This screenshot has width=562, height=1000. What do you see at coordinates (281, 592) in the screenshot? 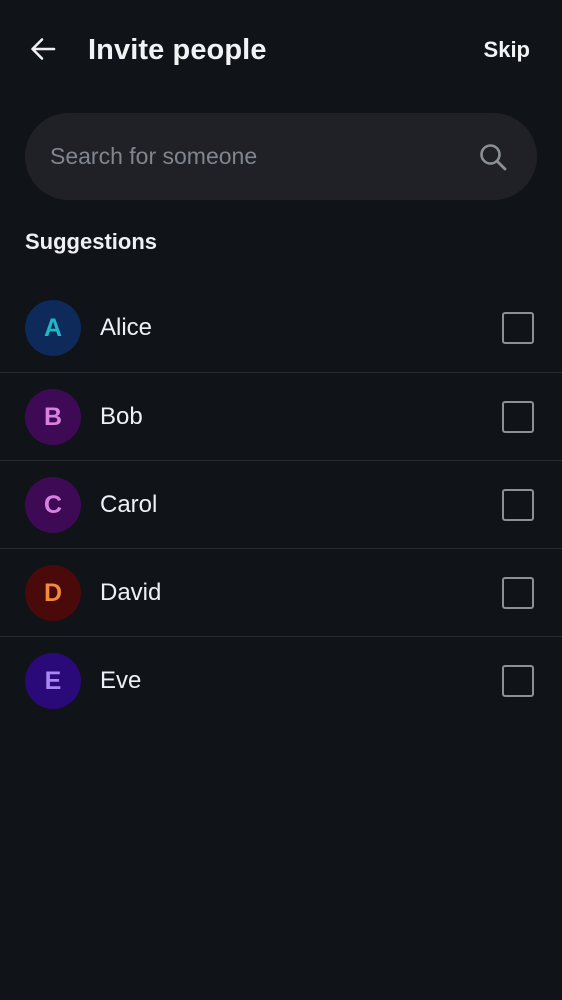
I see `list-item: D David` at bounding box center [281, 592].